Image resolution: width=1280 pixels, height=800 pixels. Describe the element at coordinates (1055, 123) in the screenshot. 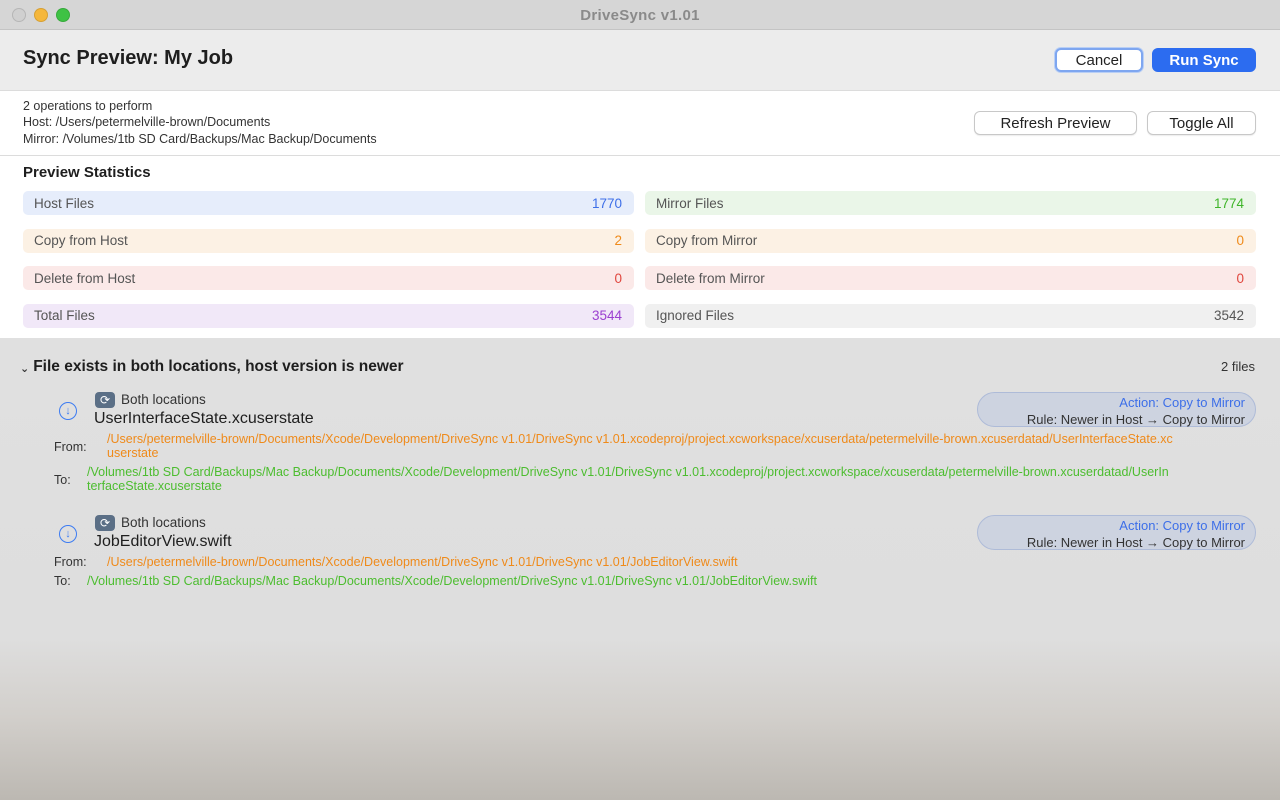

I see `refresh-preview-button: Refresh Preview` at that location.